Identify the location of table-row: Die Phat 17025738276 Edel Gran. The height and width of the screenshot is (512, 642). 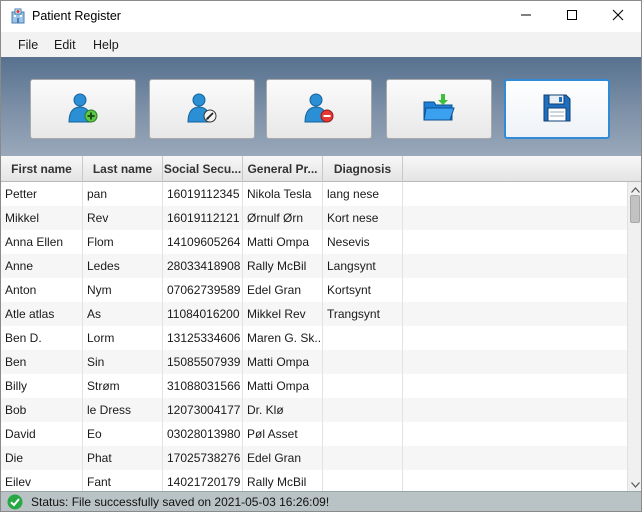
(314, 458).